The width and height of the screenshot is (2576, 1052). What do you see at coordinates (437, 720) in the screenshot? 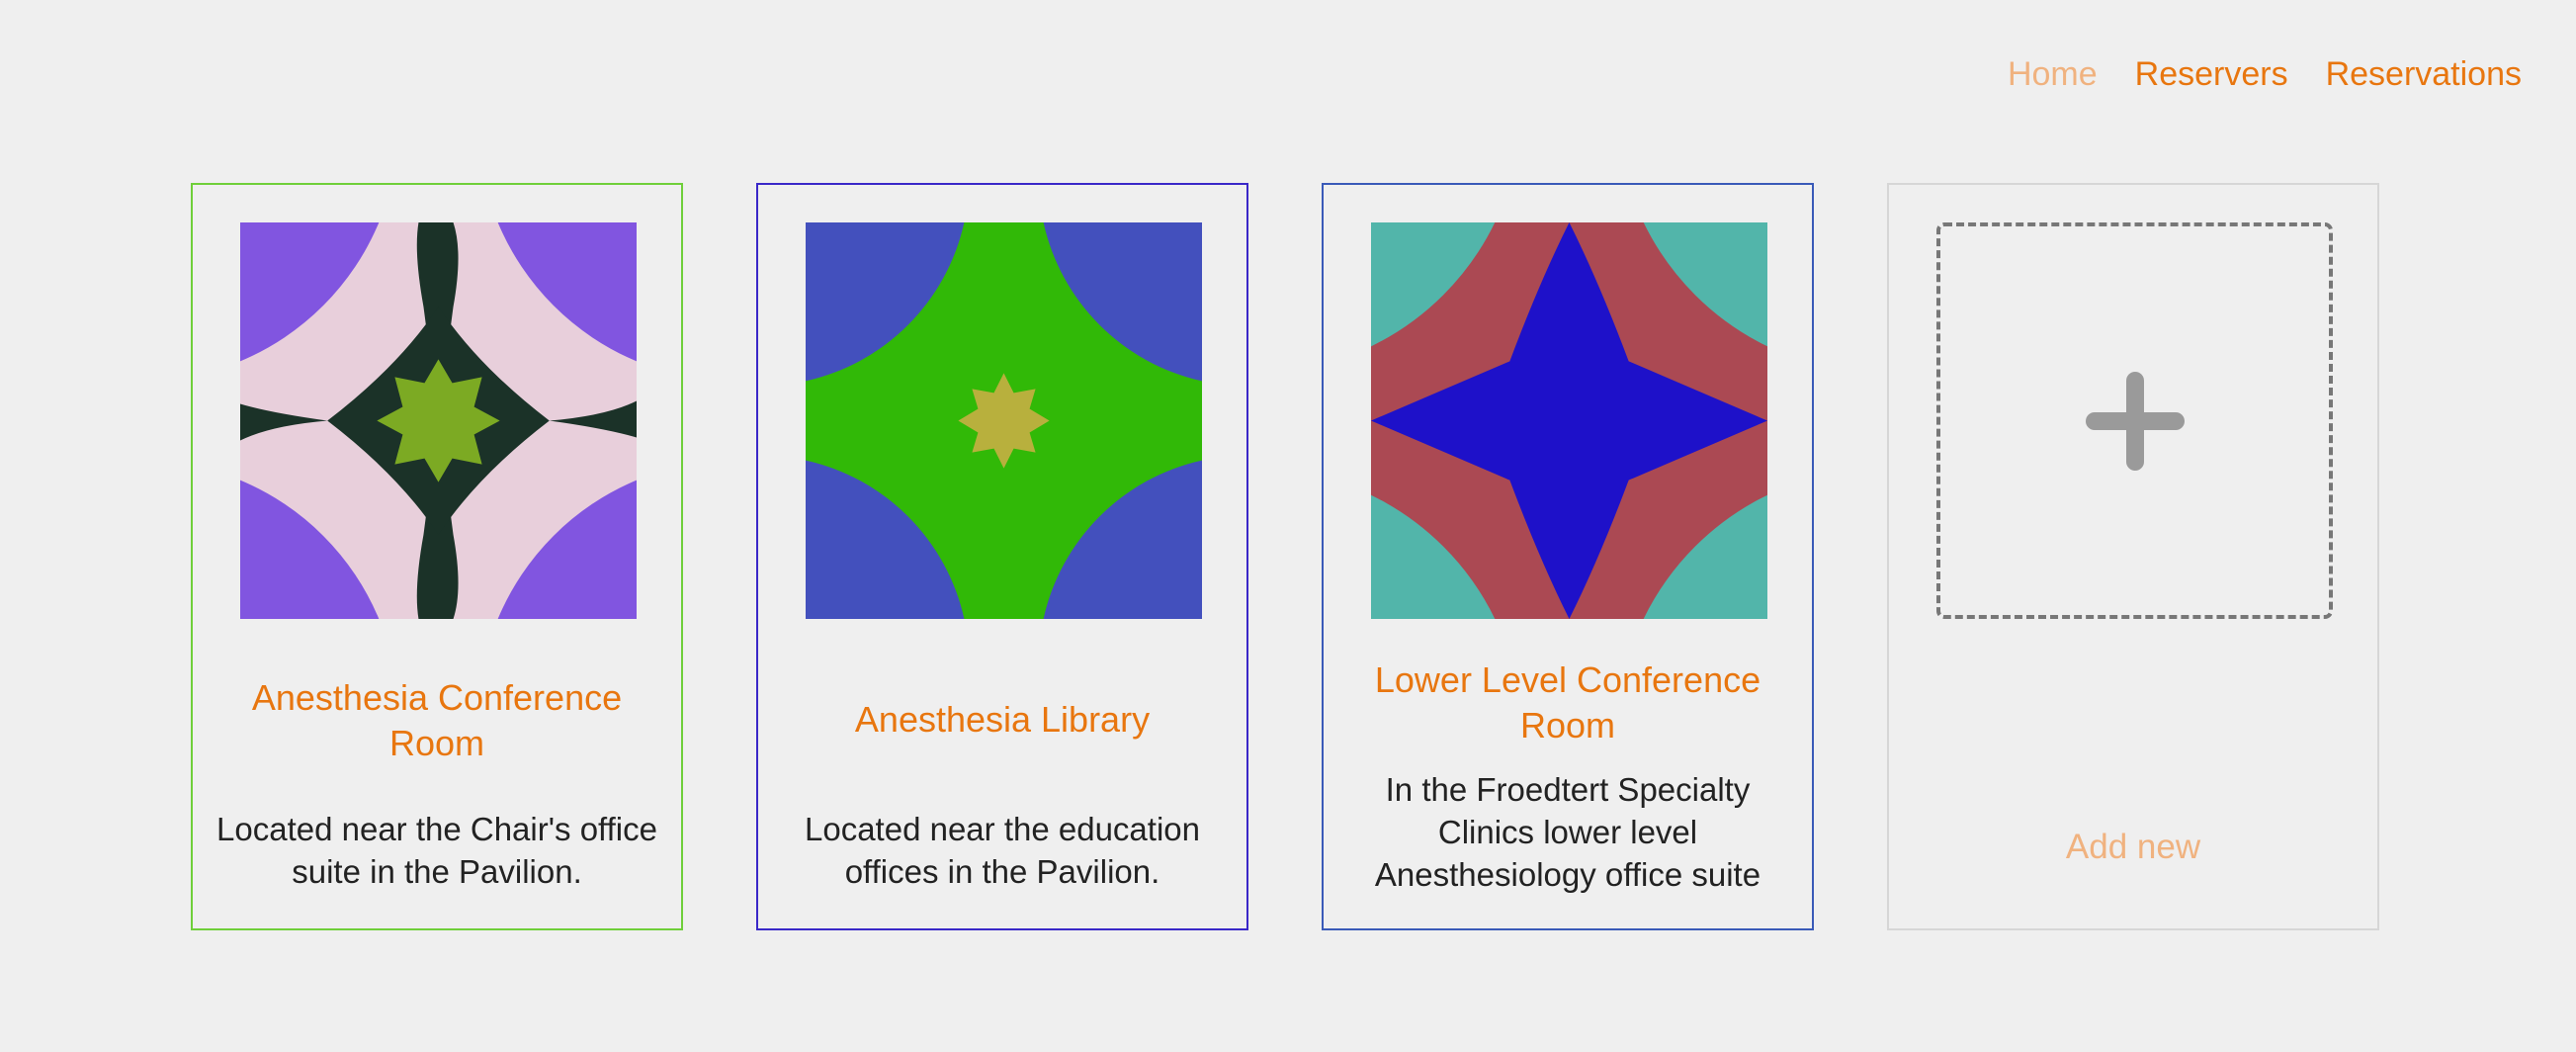
I see `room-title: Anesthesia Conference Room` at bounding box center [437, 720].